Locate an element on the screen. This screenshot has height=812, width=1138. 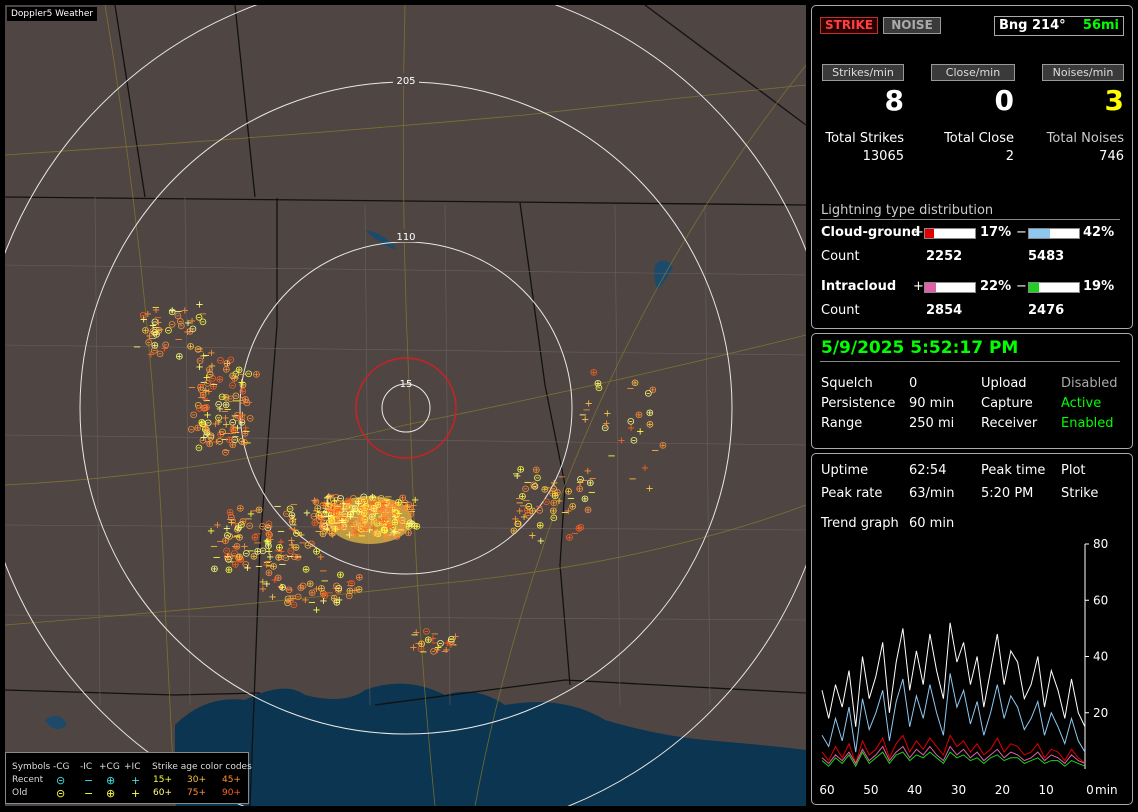
uptime-label: Uptime is located at coordinates (845, 470).